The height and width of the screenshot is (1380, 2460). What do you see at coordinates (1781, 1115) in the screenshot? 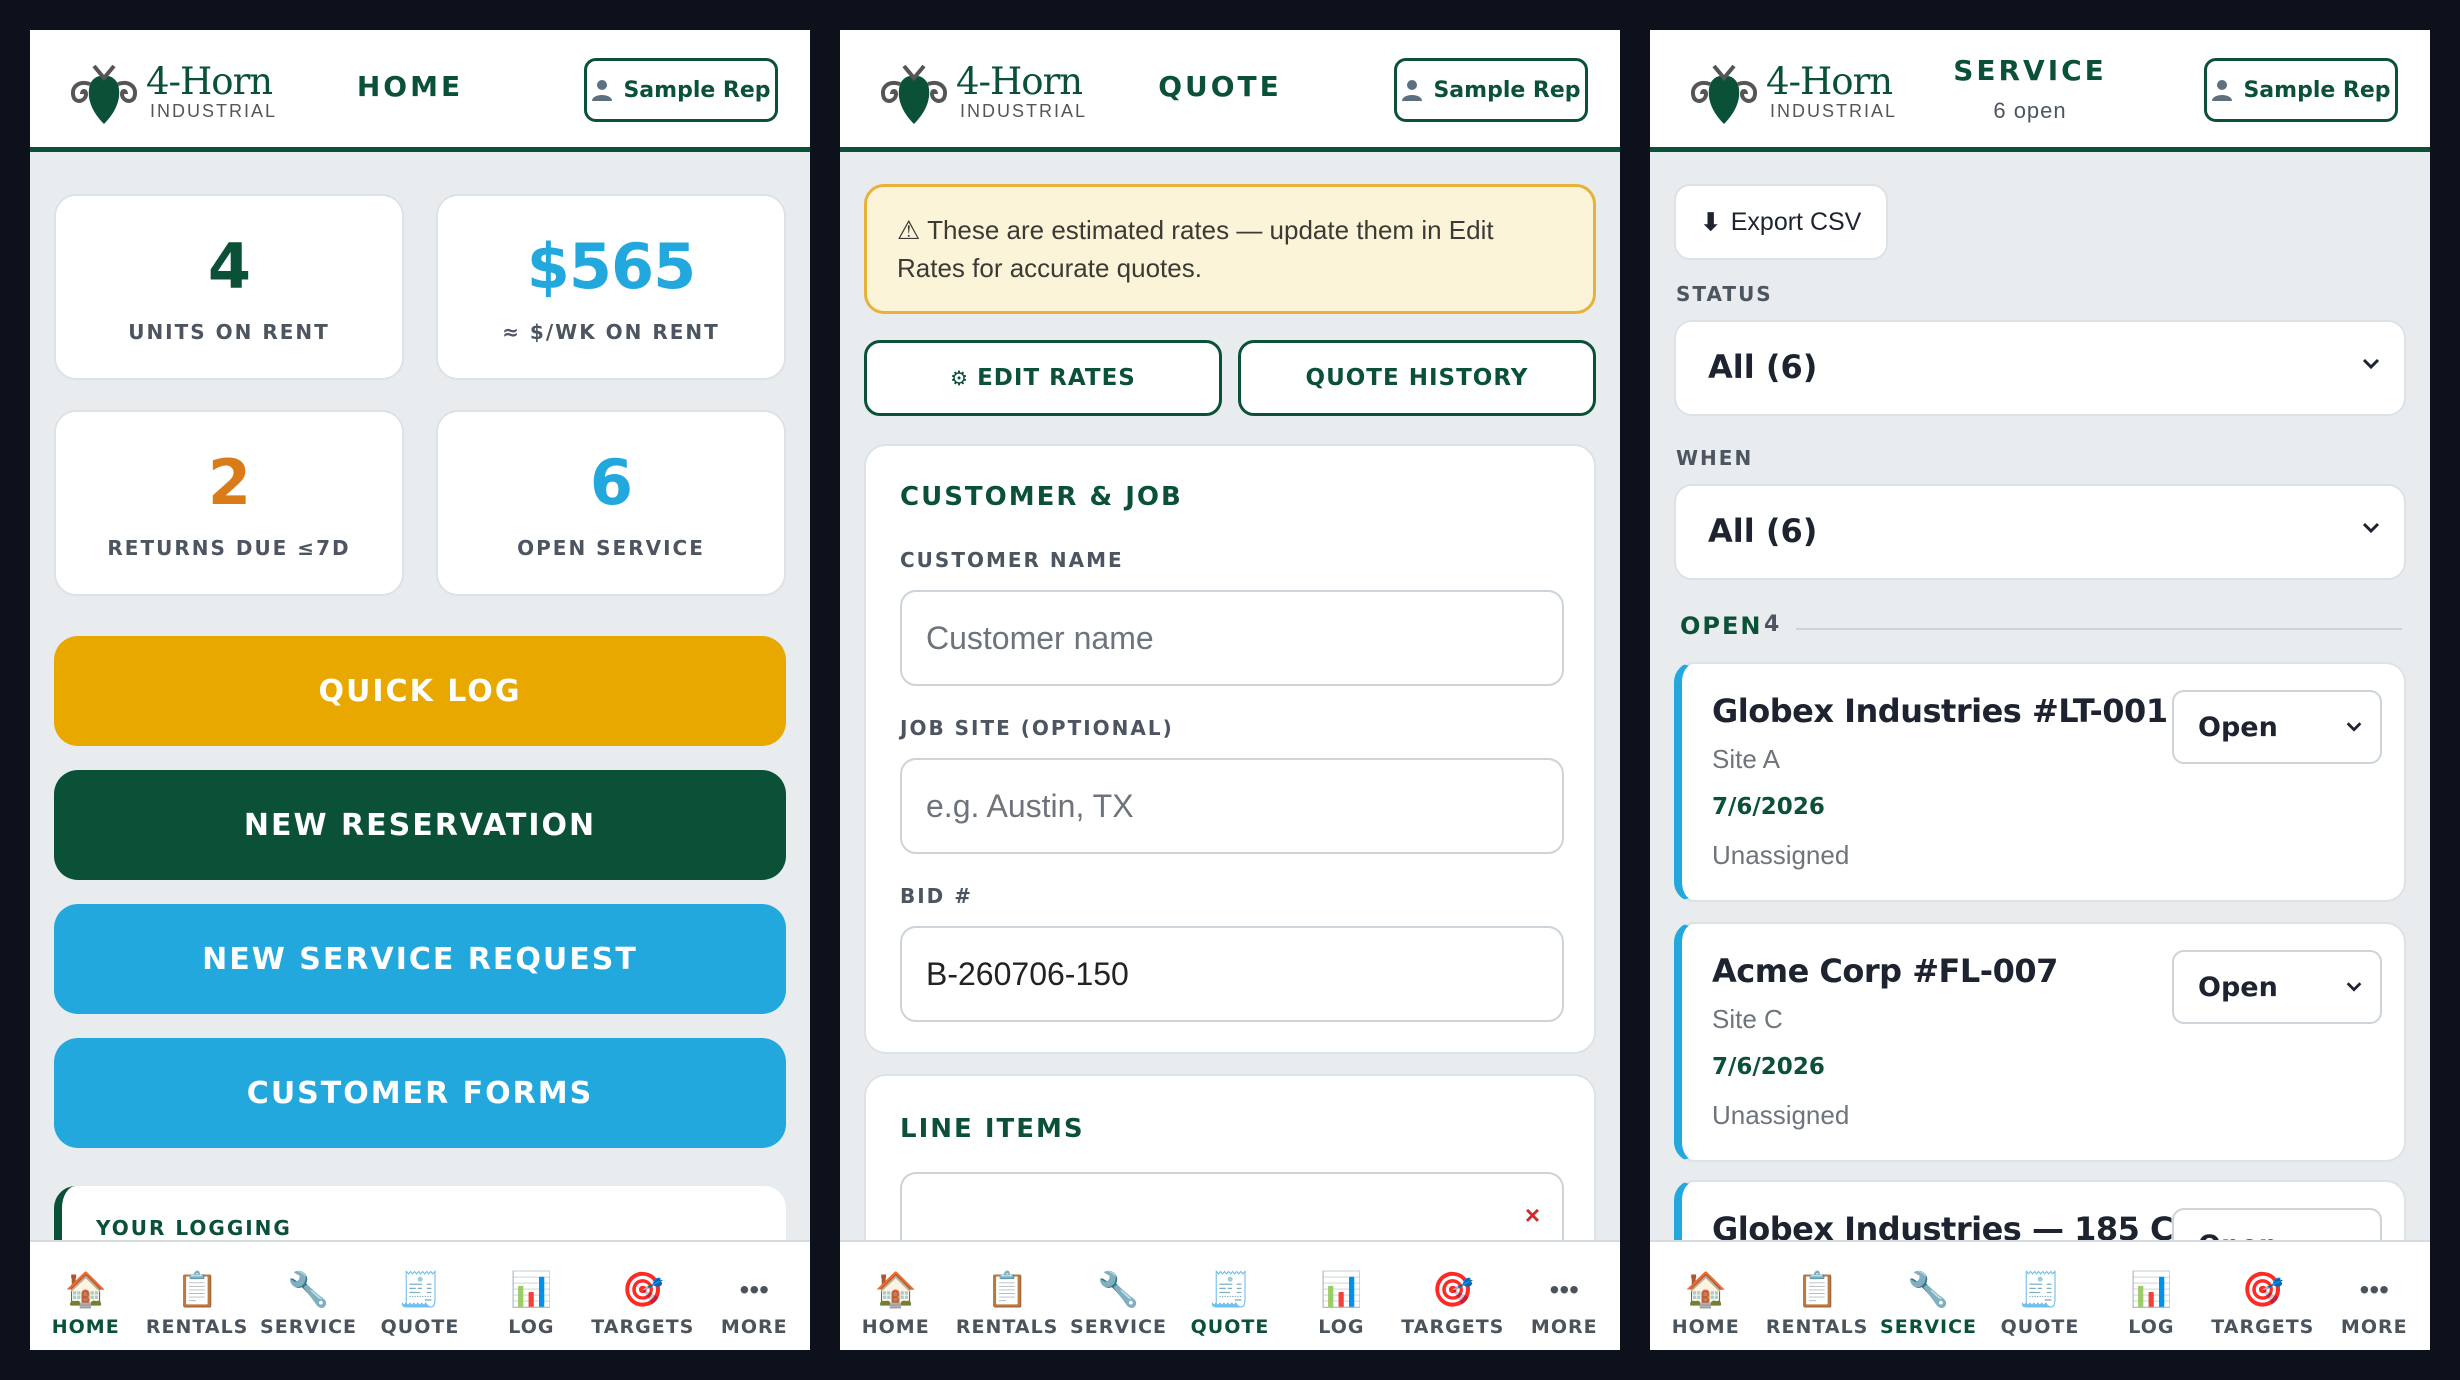
I see `service-assignee: Unassigned` at bounding box center [1781, 1115].